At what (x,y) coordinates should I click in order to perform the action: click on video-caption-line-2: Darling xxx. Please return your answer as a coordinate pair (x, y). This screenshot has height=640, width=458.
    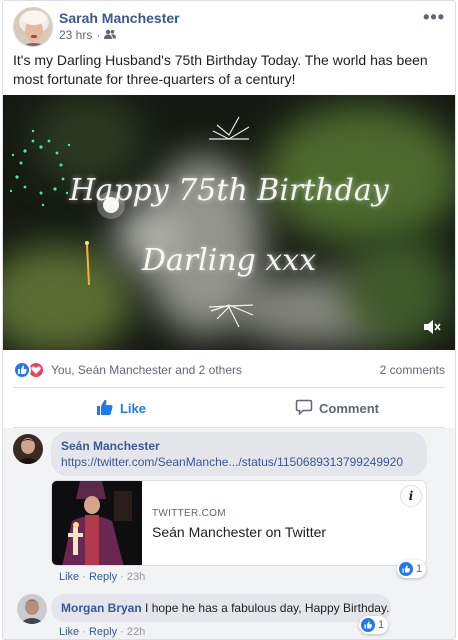
    Looking at the image, I should click on (229, 260).